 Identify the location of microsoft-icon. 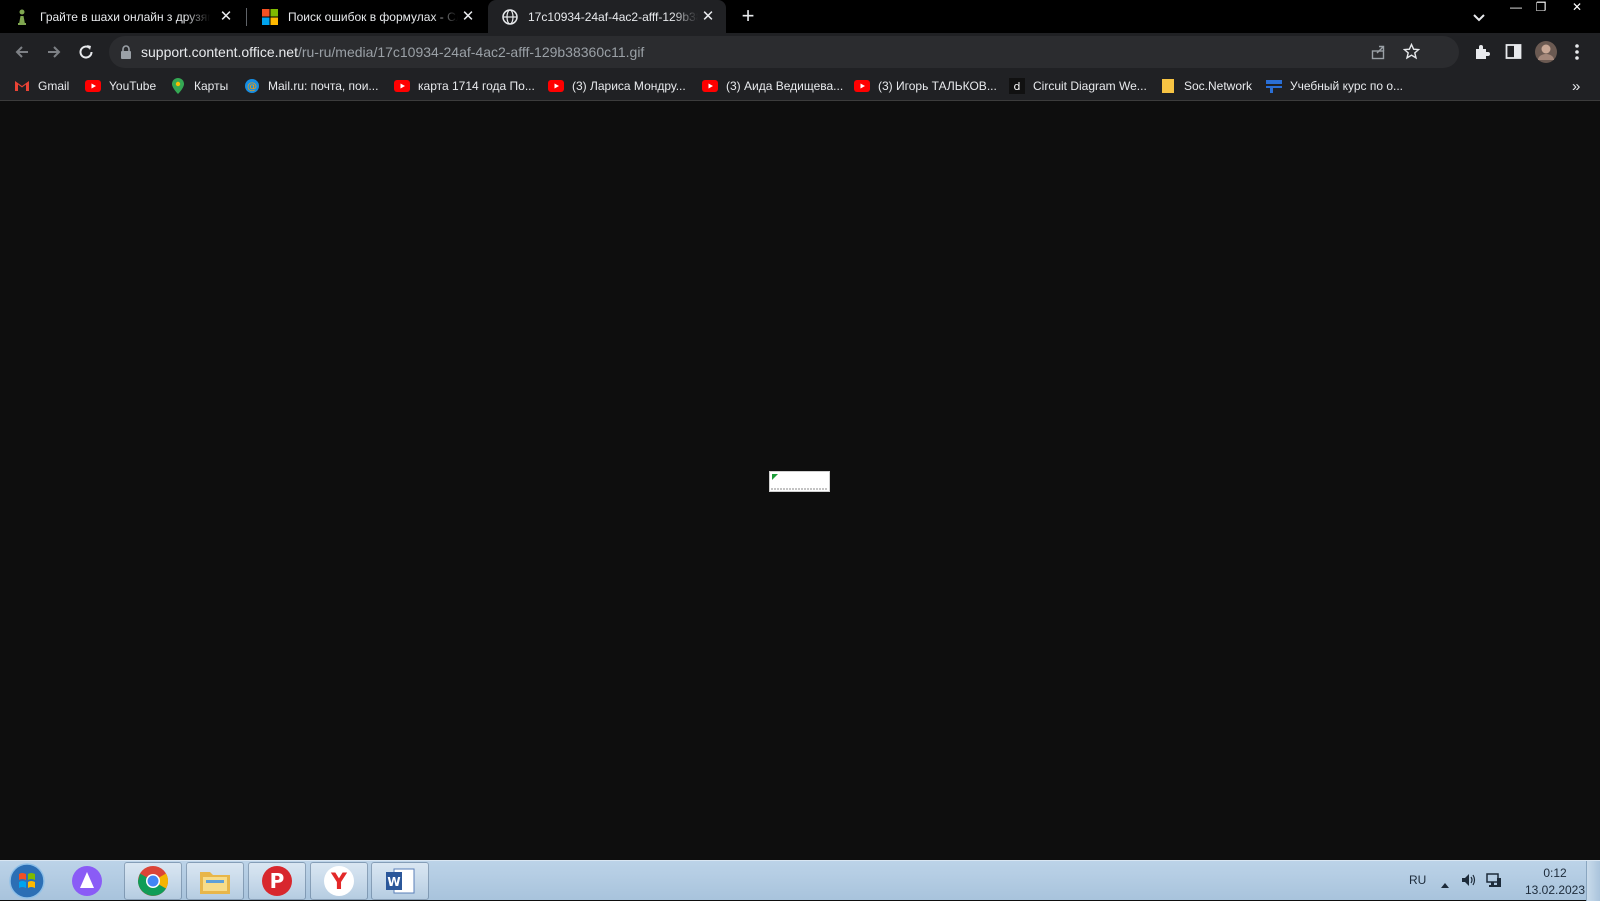
(270, 16).